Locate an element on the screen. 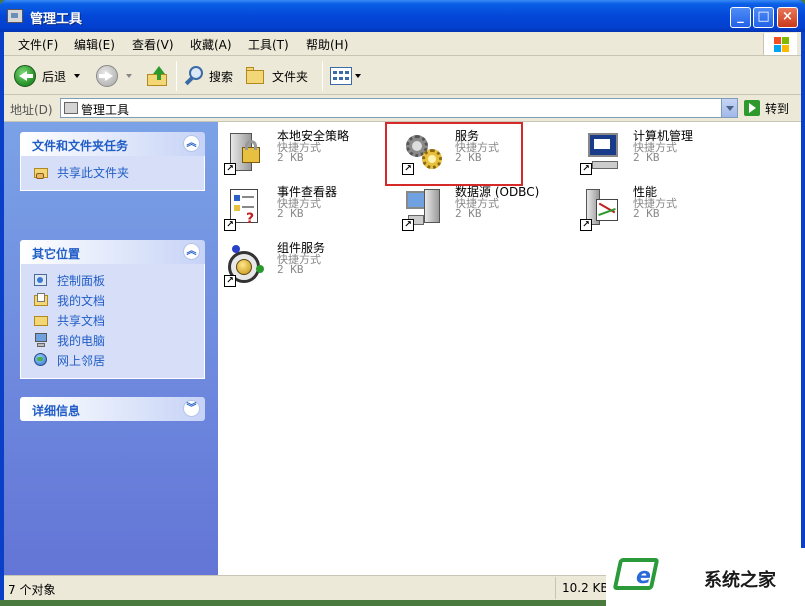 The height and width of the screenshot is (606, 805). tasks-panel: 文件和文件夹任务 ︽ 共享此文件夹 is located at coordinates (112, 161).